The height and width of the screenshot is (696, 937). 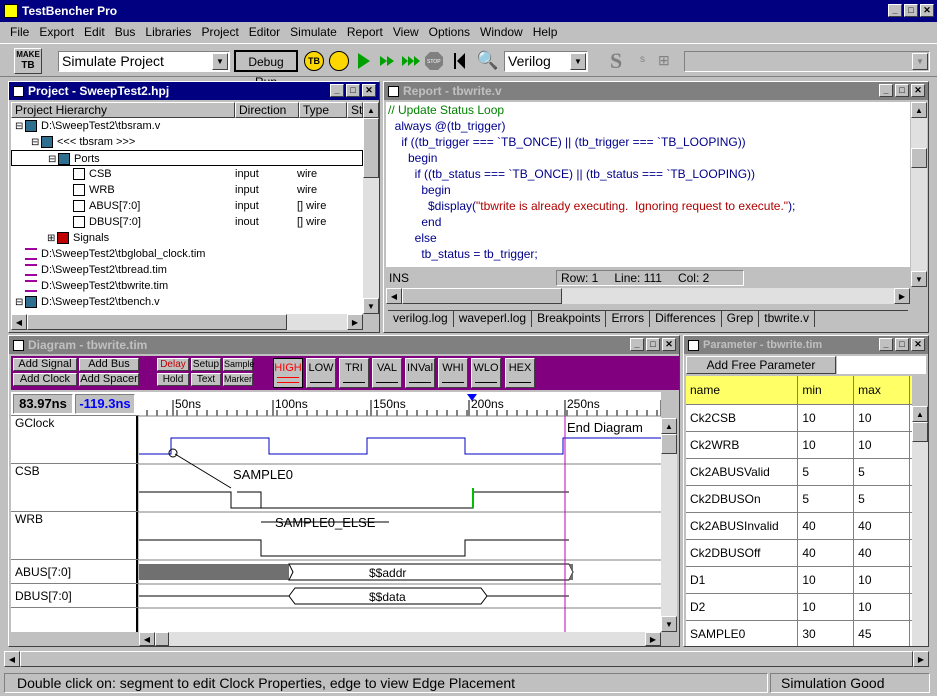 I want to click on param-cell: D1, so click(x=742, y=580).